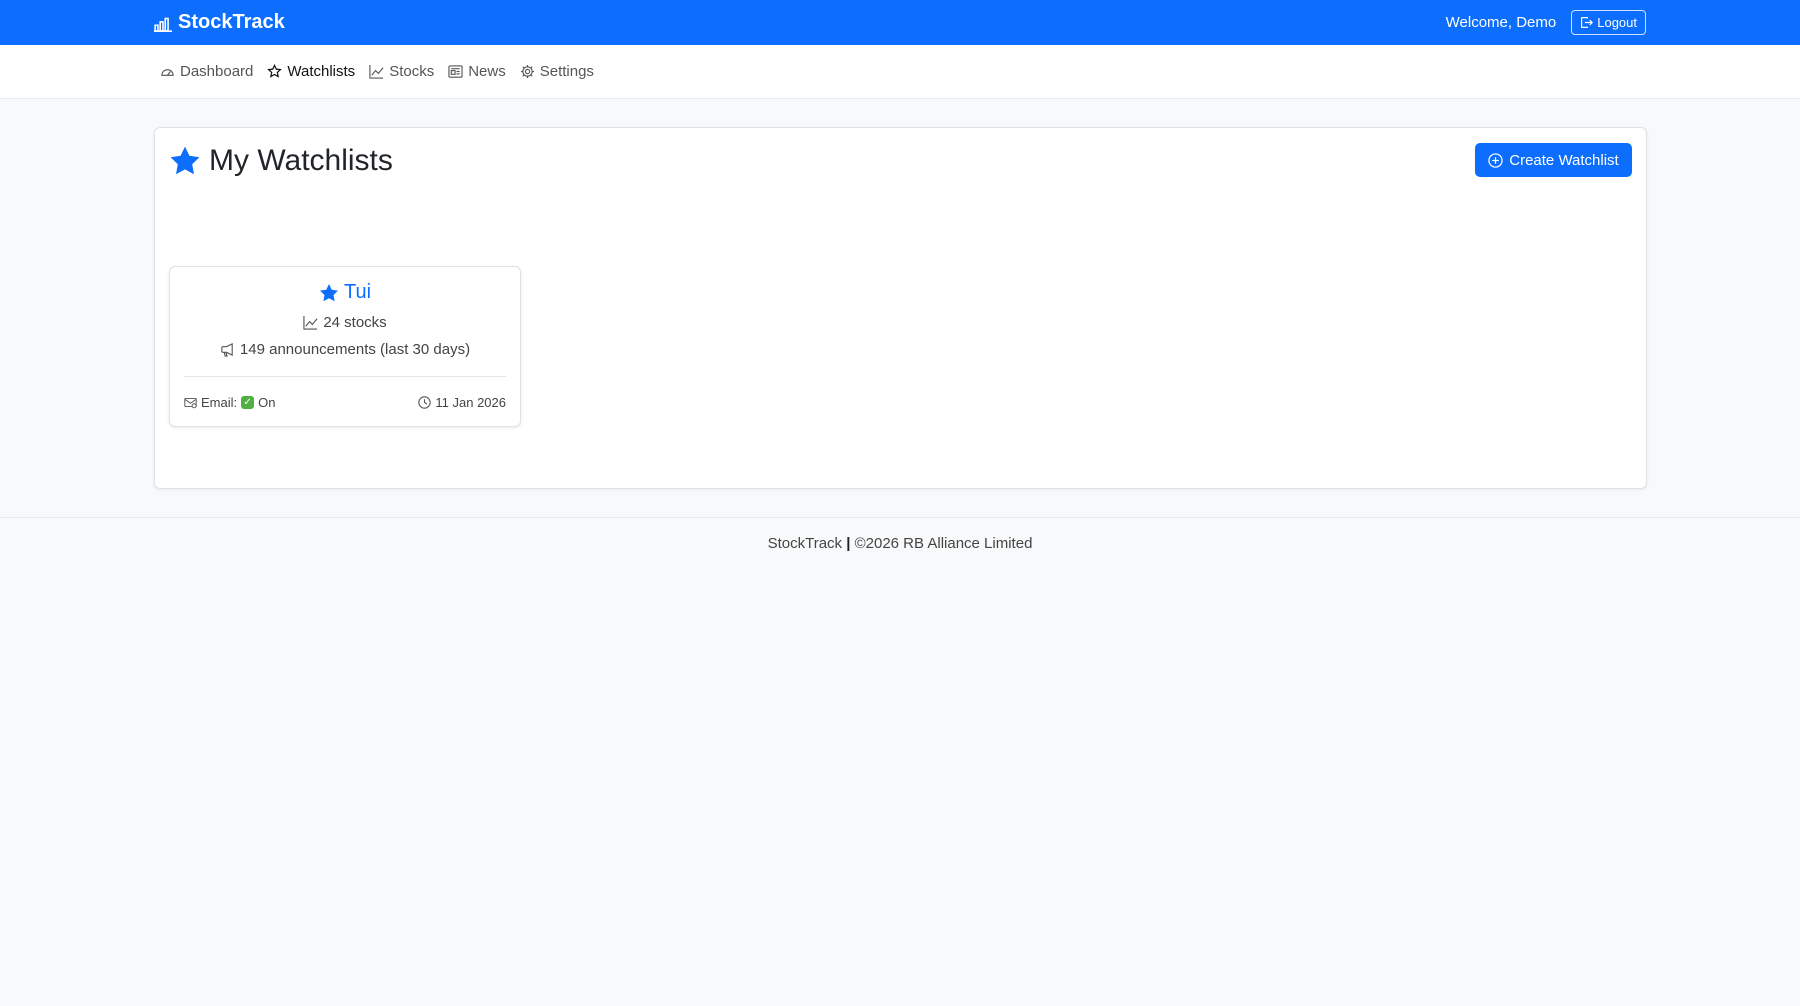  What do you see at coordinates (455, 71) in the screenshot?
I see `newspaper-icon` at bounding box center [455, 71].